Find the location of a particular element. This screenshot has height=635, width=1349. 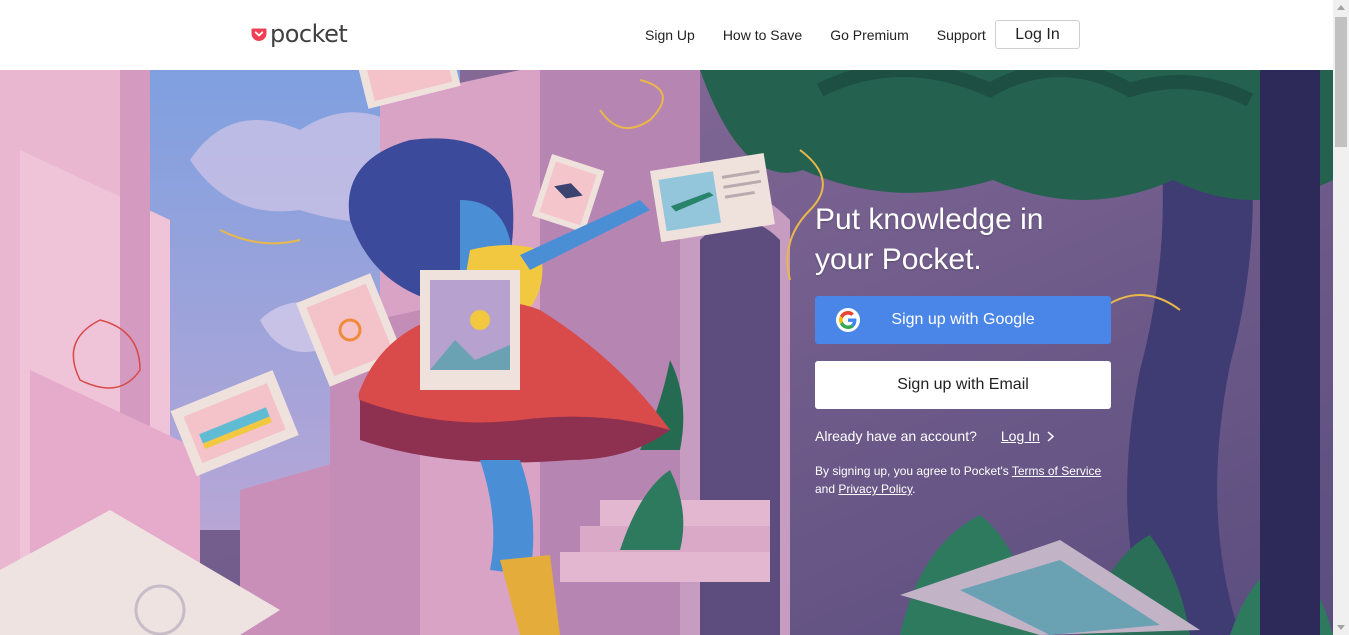

existing-account-row: Already have an account? Log In is located at coordinates (965, 436).